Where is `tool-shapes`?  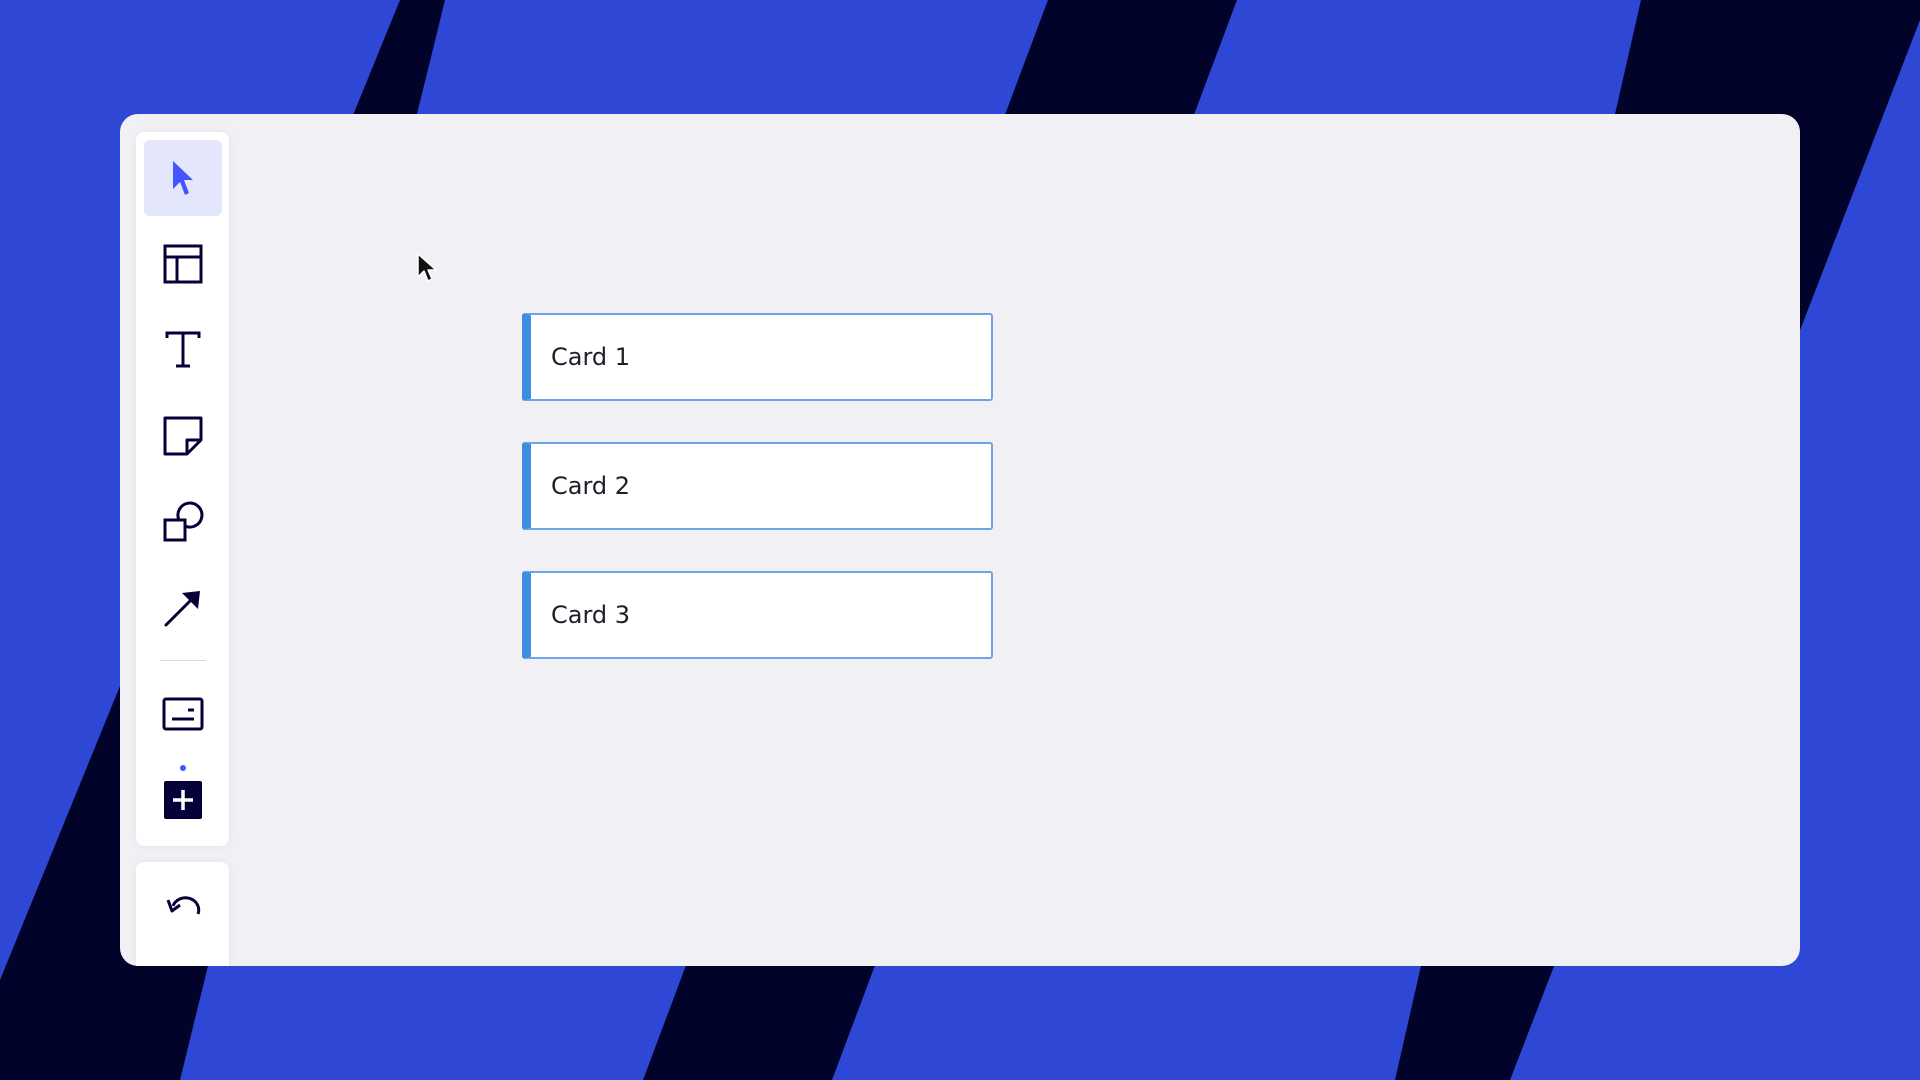
tool-shapes is located at coordinates (183, 522).